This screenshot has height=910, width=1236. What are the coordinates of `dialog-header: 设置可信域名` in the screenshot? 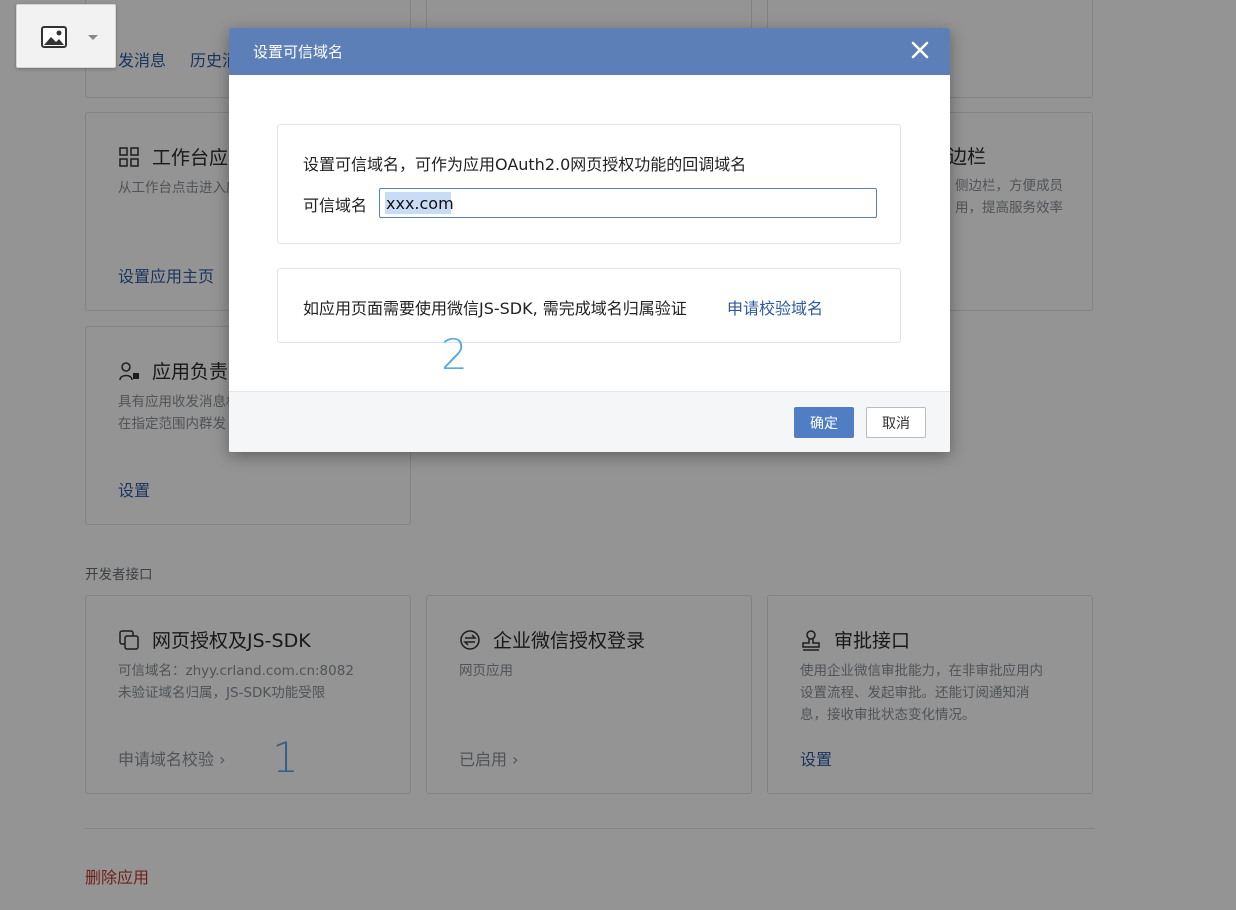 It's located at (589, 51).